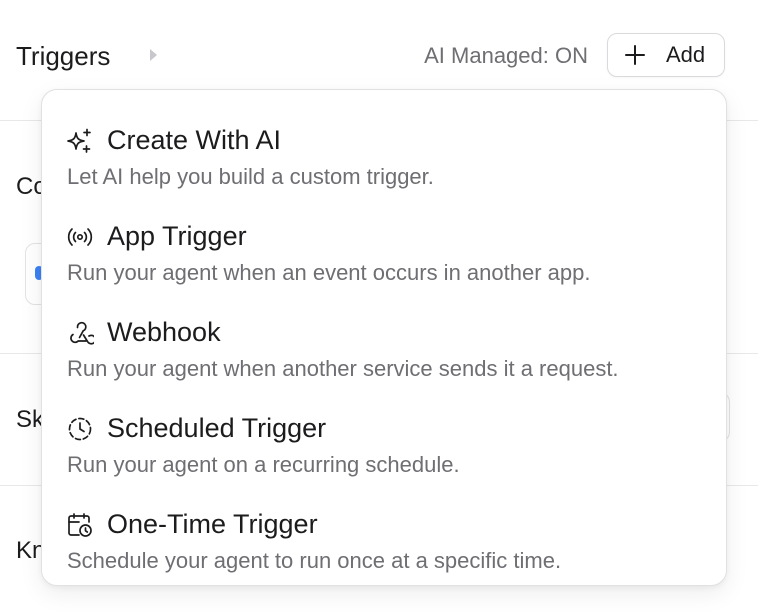 The image size is (758, 612). What do you see at coordinates (686, 54) in the screenshot?
I see `add-button-label: Add` at bounding box center [686, 54].